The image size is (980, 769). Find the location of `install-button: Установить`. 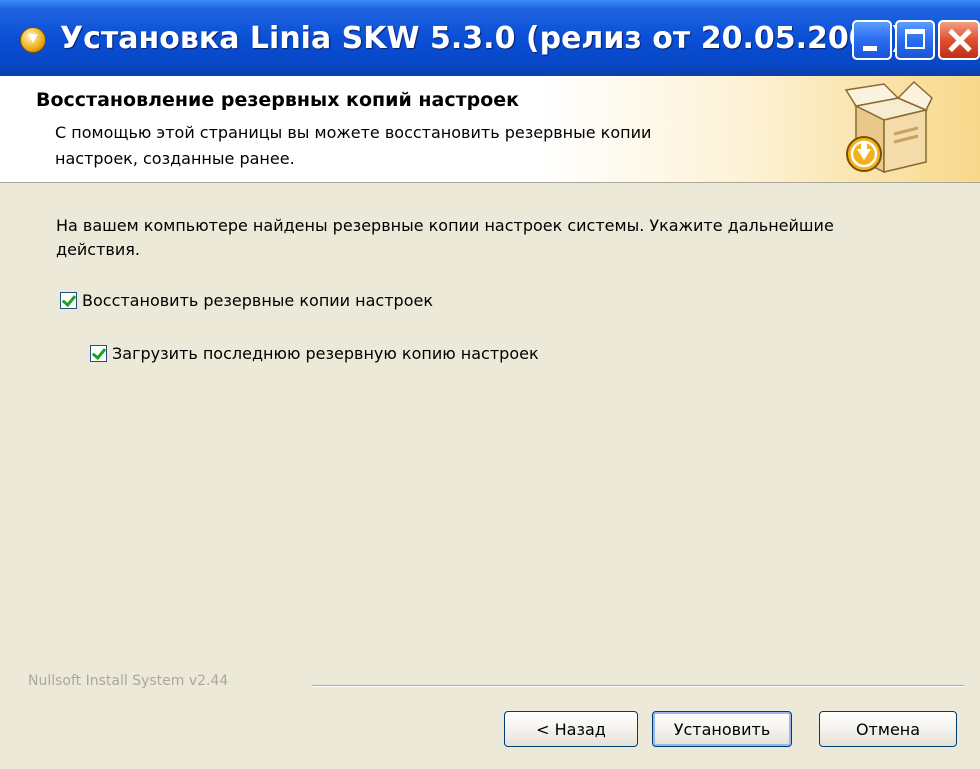

install-button: Установить is located at coordinates (722, 729).